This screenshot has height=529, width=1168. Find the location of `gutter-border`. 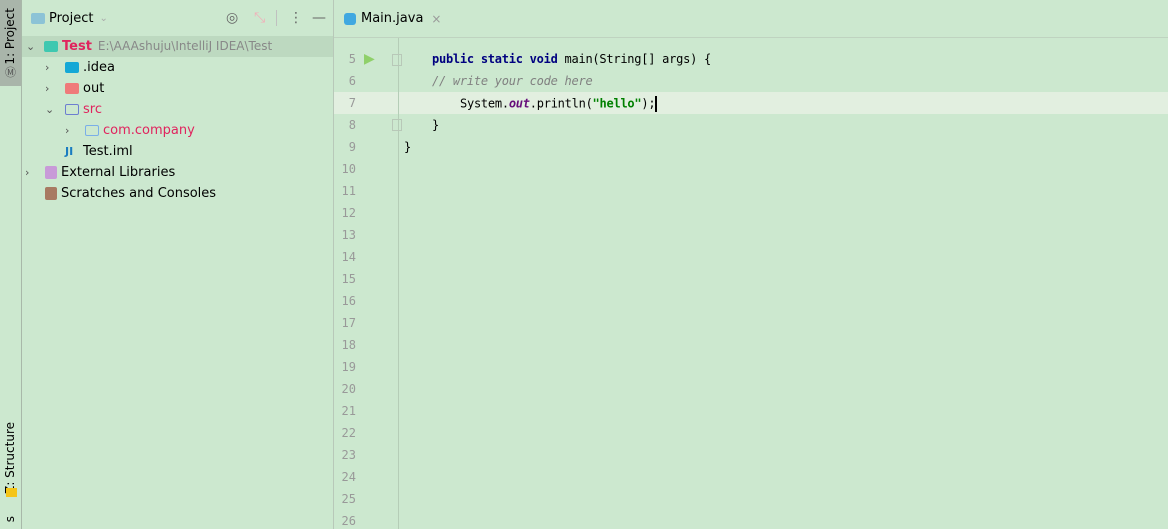

gutter-border is located at coordinates (398, 283).